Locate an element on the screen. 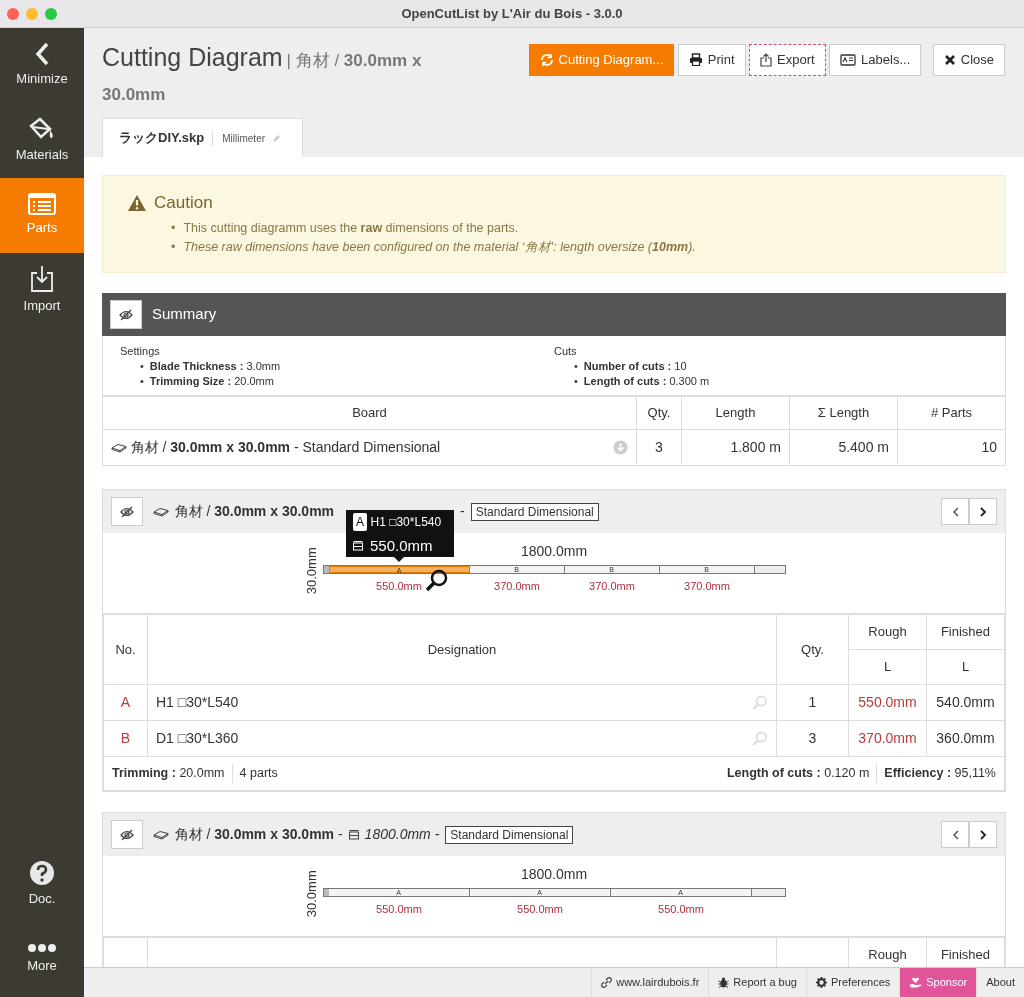 This screenshot has width=1024, height=997. sidebar-item: Doc. is located at coordinates (42, 884).